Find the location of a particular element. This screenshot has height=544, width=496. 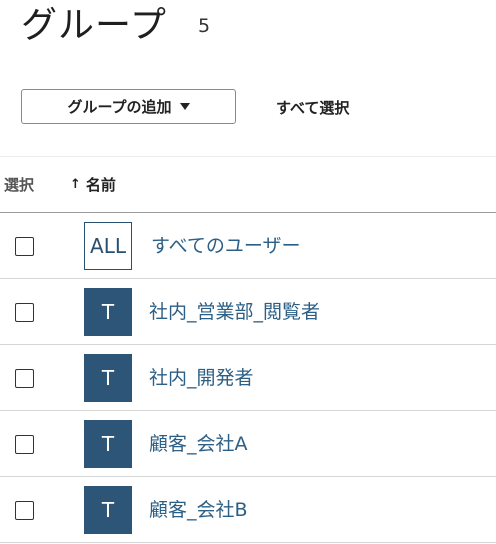

caret-down-icon is located at coordinates (184, 106).